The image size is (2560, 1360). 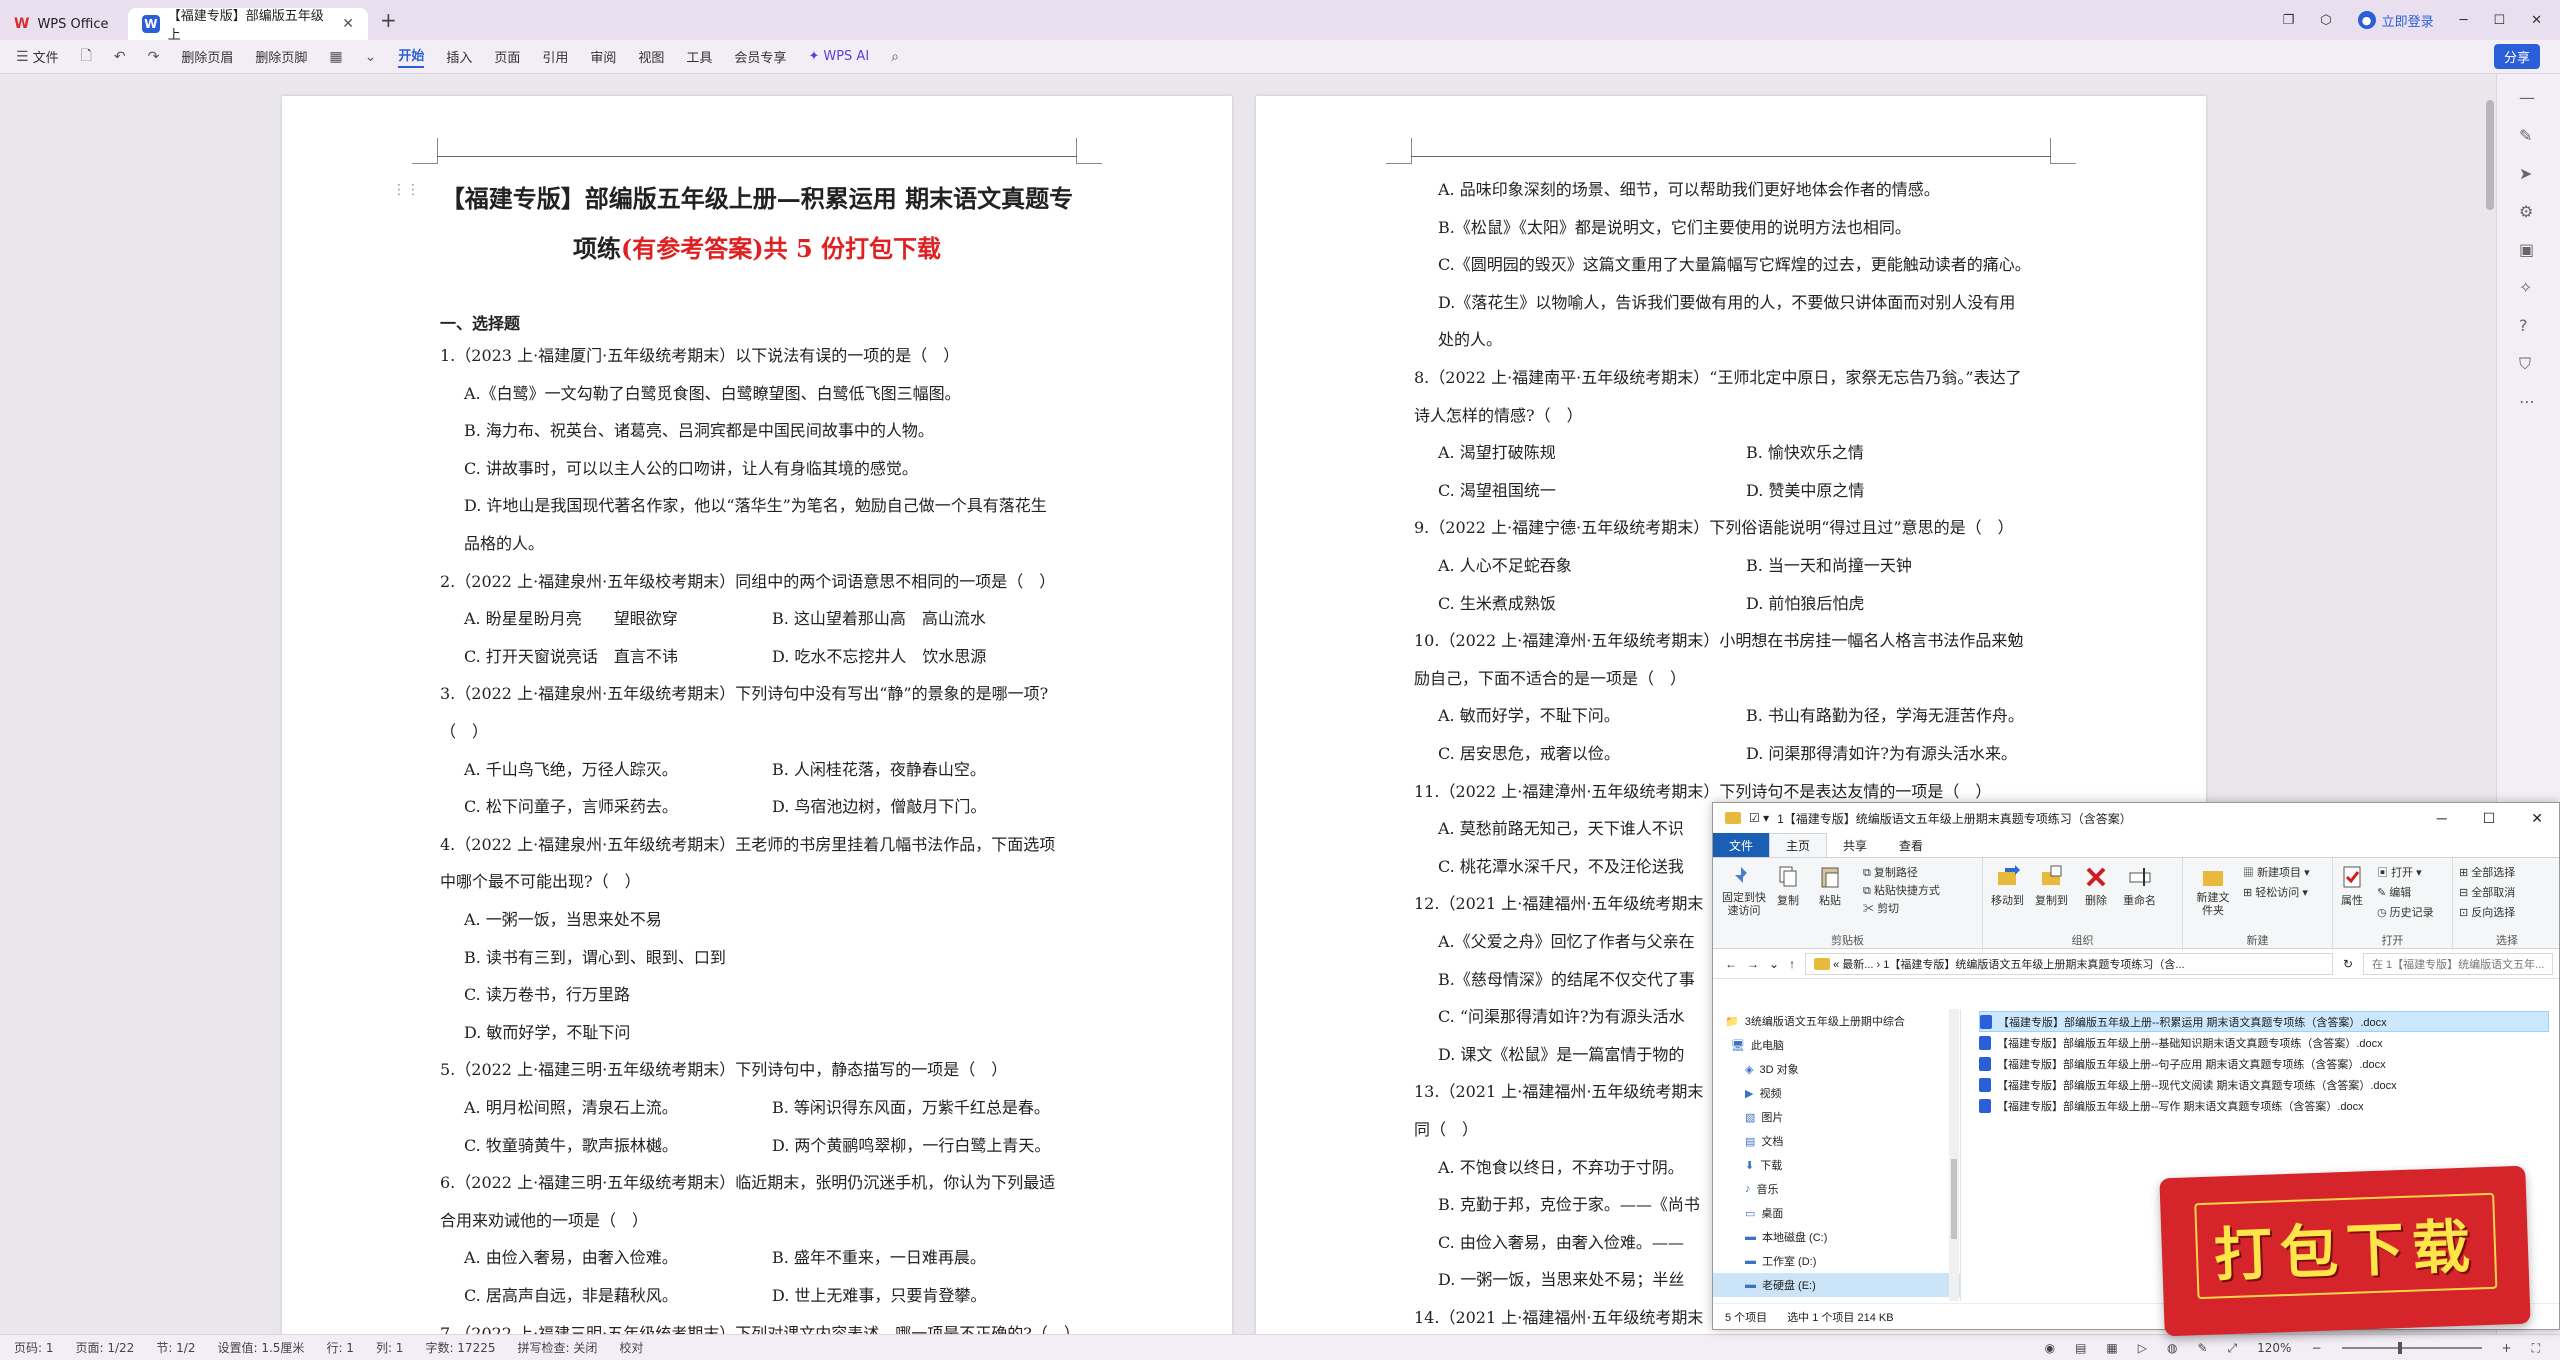 I want to click on maximize-button: ☐, so click(x=2499, y=20).